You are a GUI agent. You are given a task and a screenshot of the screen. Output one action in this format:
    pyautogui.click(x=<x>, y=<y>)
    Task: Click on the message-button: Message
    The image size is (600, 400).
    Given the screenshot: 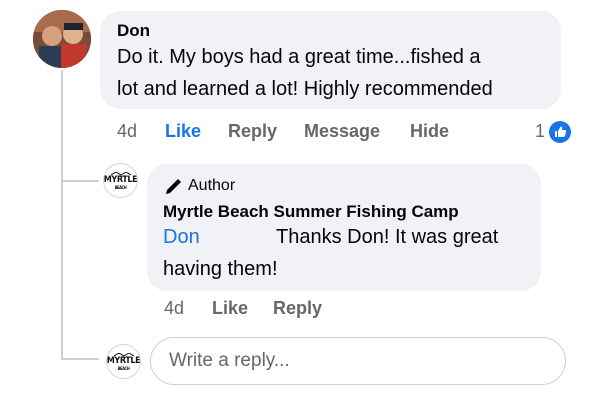 What is the action you would take?
    pyautogui.click(x=342, y=131)
    